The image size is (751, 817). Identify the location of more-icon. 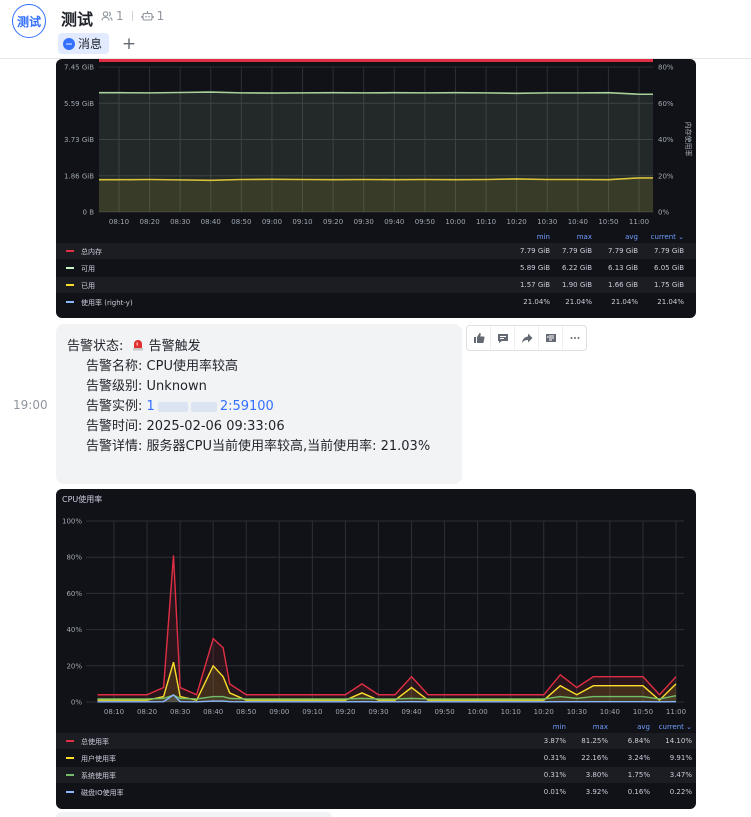
(574, 338).